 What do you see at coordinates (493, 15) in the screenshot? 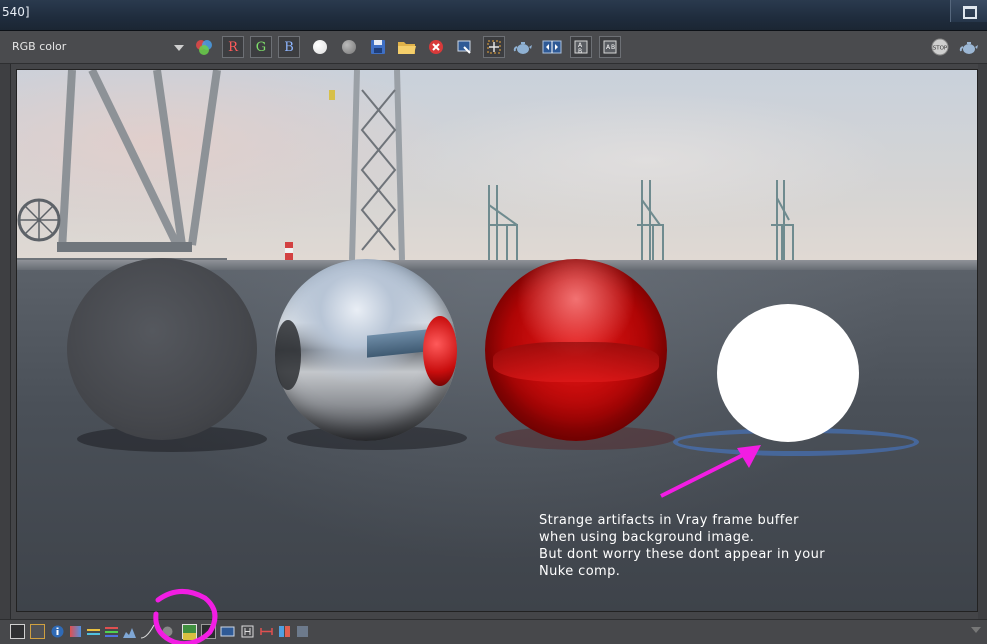
I see `title-bar: 540]` at bounding box center [493, 15].